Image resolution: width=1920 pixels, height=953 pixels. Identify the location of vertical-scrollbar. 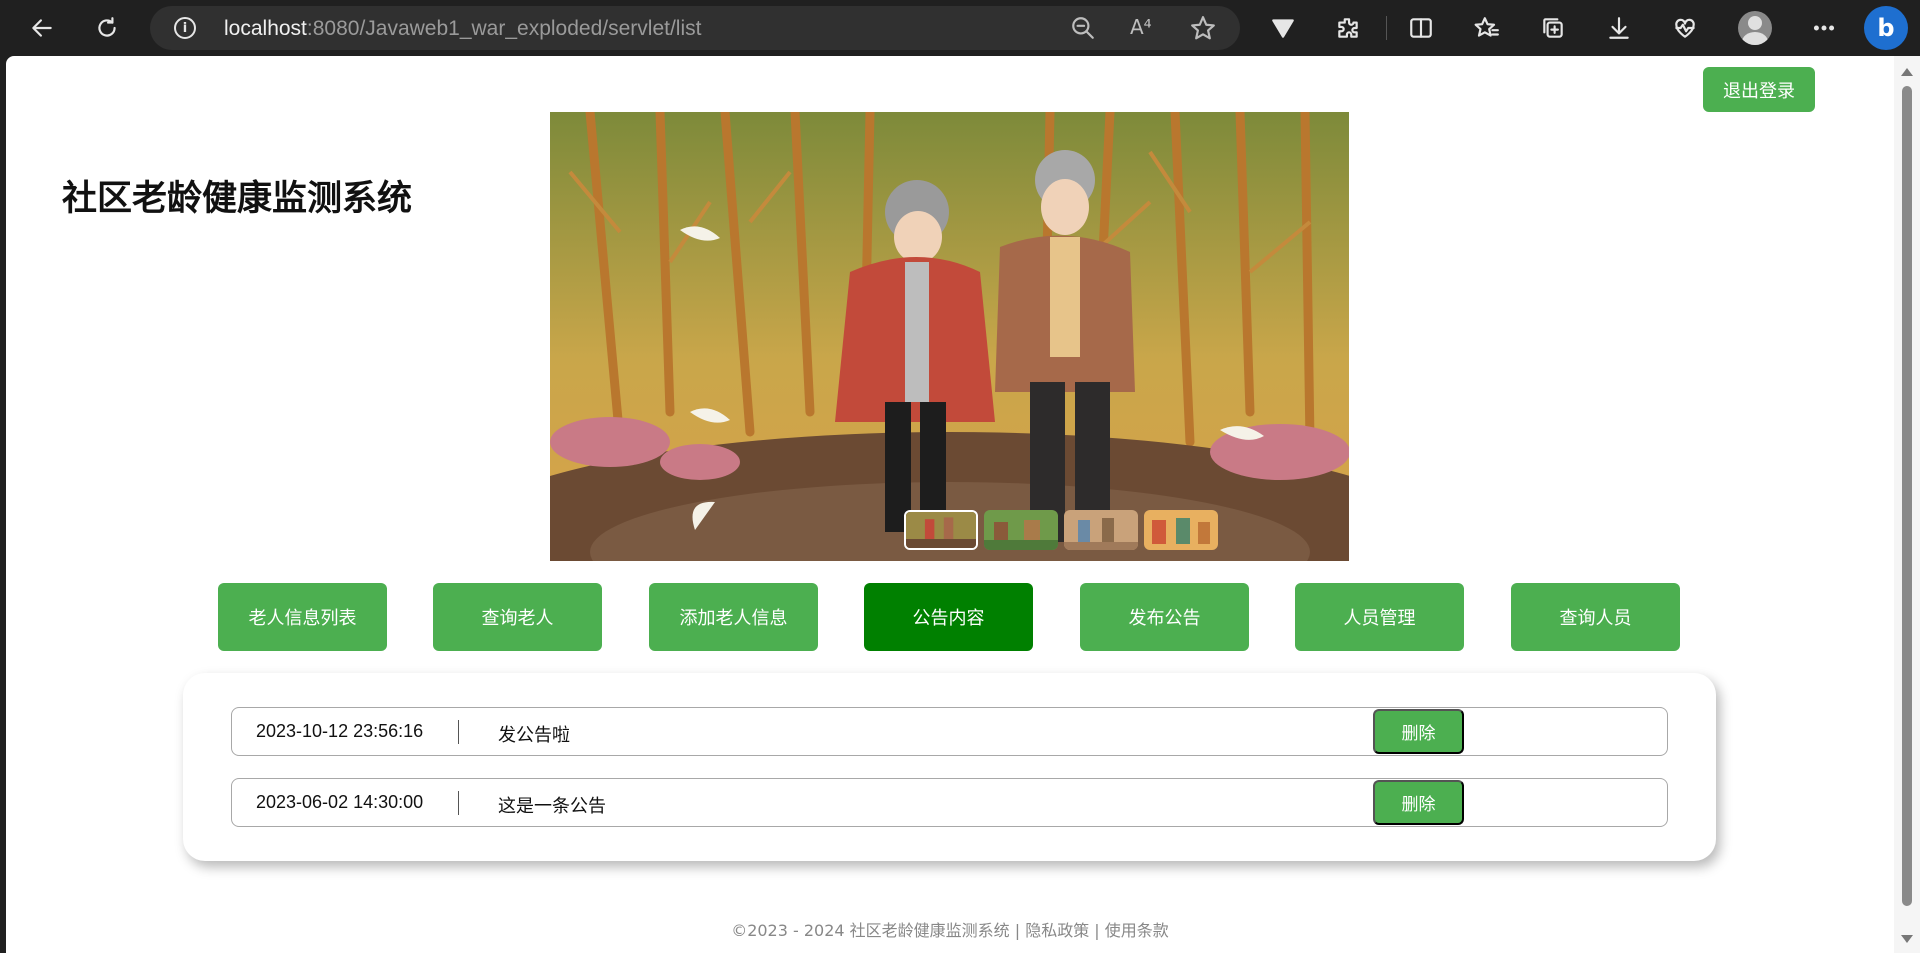
(1907, 504).